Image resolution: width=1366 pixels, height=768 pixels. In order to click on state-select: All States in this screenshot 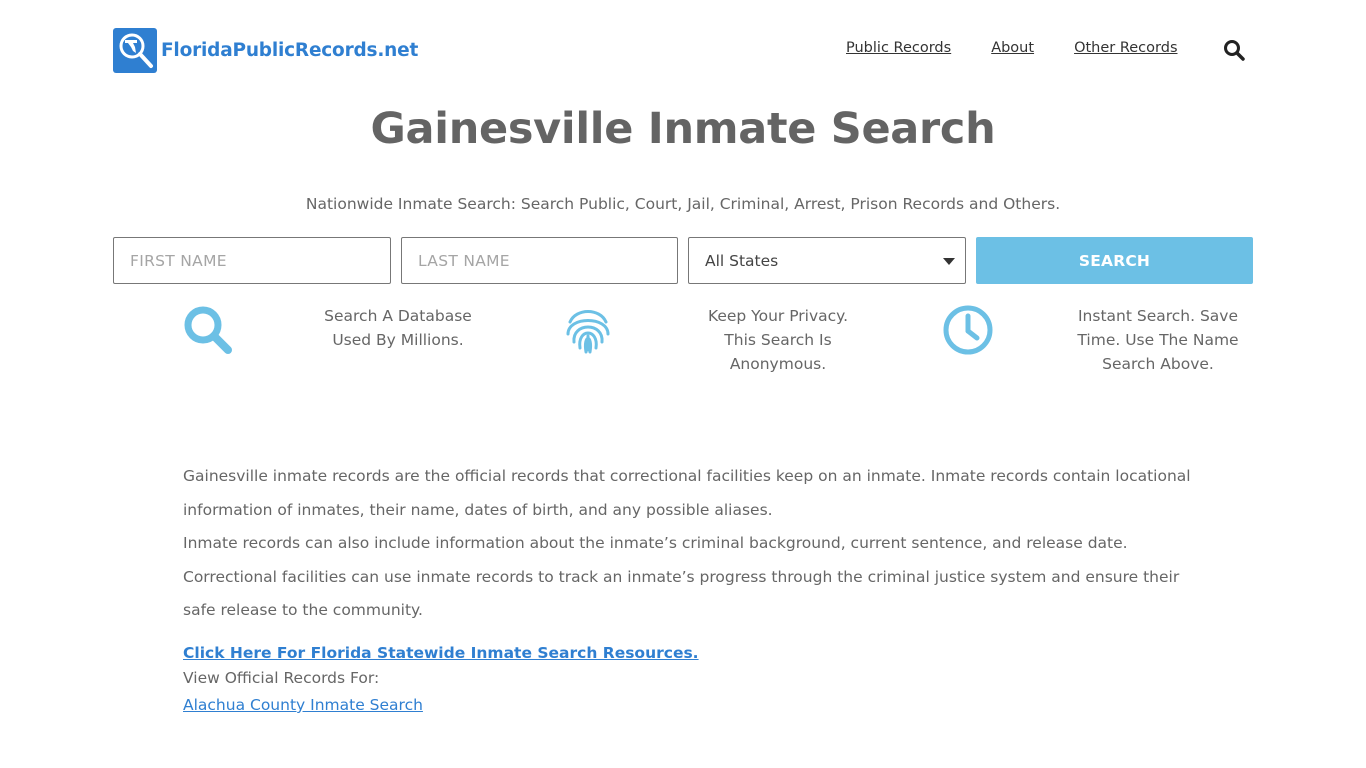, I will do `click(827, 260)`.